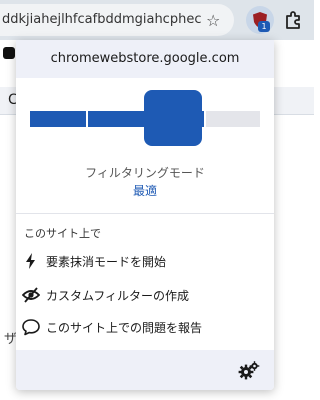 The width and height of the screenshot is (320, 400). Describe the element at coordinates (213, 20) in the screenshot. I see `bookmark-star-icon: ☆` at that location.